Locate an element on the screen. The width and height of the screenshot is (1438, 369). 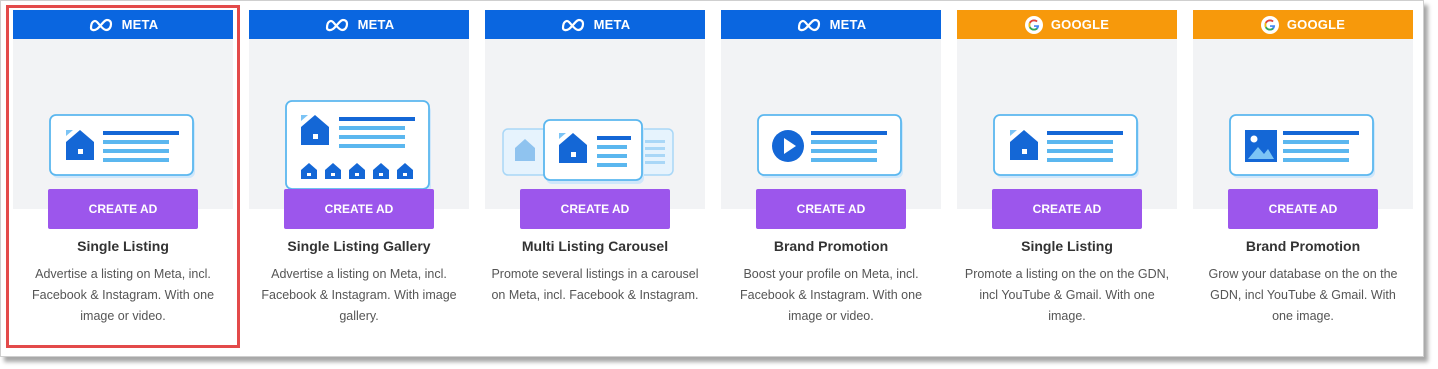
card-title: Multi Listing Carousel is located at coordinates (595, 246).